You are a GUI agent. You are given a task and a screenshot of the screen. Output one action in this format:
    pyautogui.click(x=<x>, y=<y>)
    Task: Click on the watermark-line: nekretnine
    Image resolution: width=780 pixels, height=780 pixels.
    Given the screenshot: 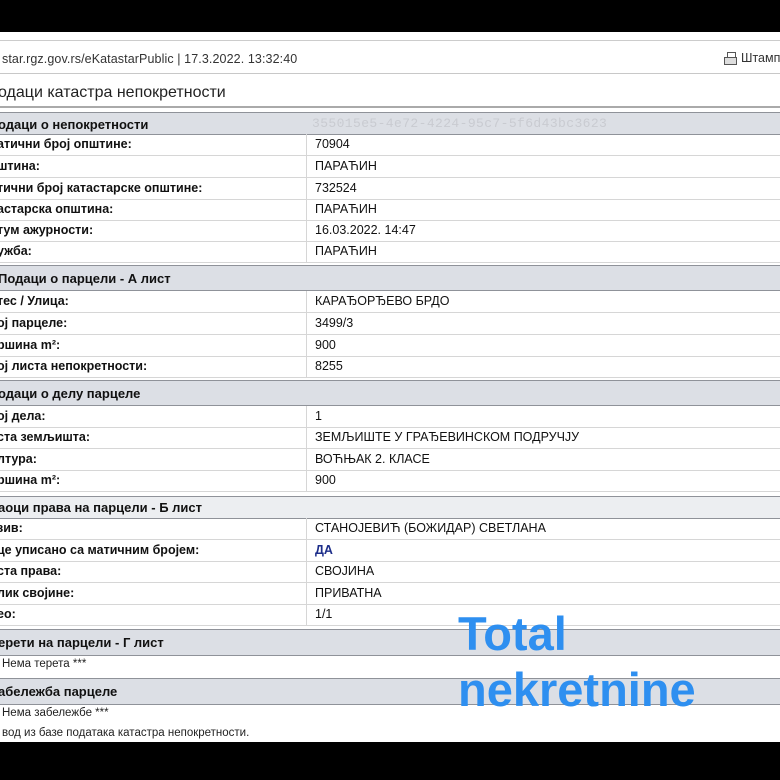 What is the action you would take?
    pyautogui.click(x=577, y=689)
    